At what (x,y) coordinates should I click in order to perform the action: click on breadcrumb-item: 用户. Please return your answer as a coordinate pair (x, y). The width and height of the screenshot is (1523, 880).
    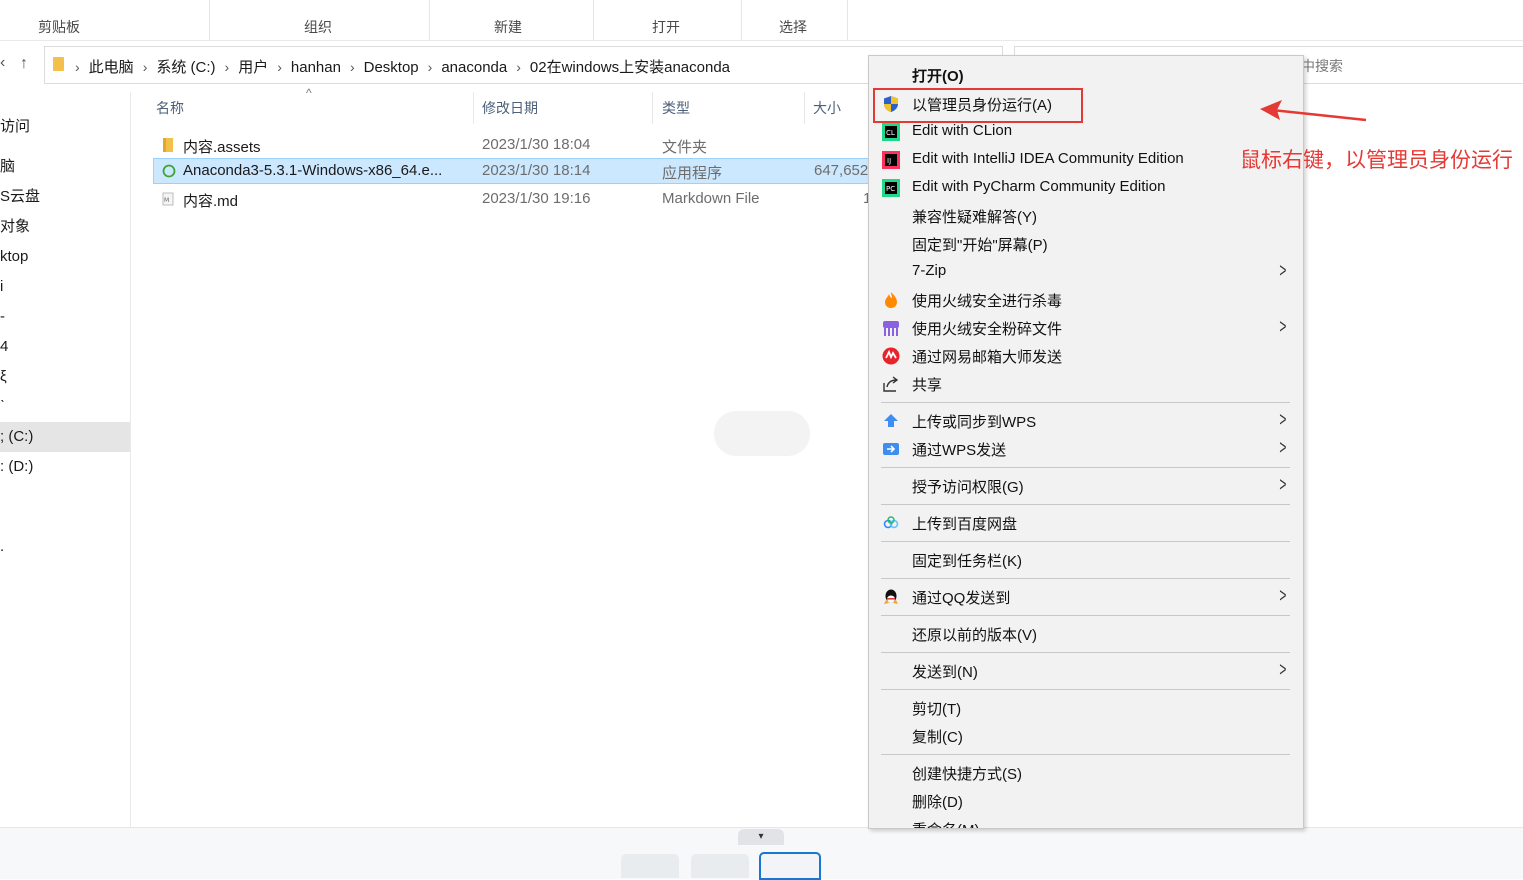
    Looking at the image, I should click on (253, 67).